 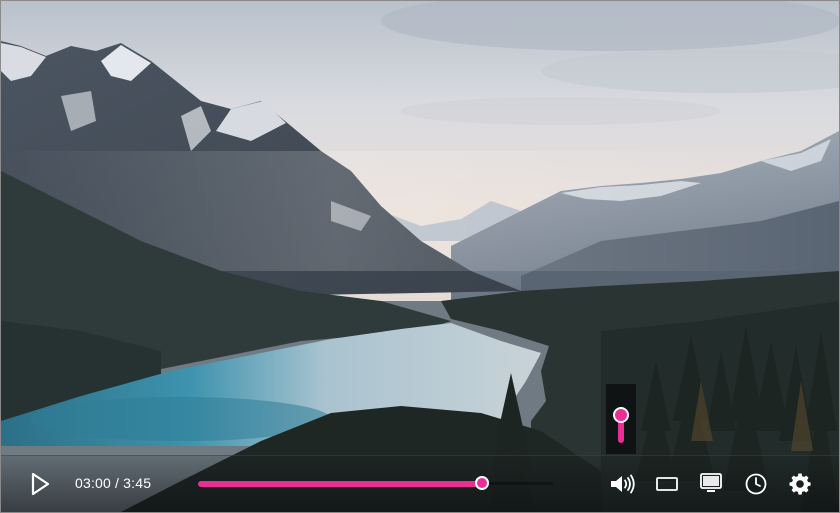 What do you see at coordinates (137, 483) in the screenshot?
I see `duration: 3:45` at bounding box center [137, 483].